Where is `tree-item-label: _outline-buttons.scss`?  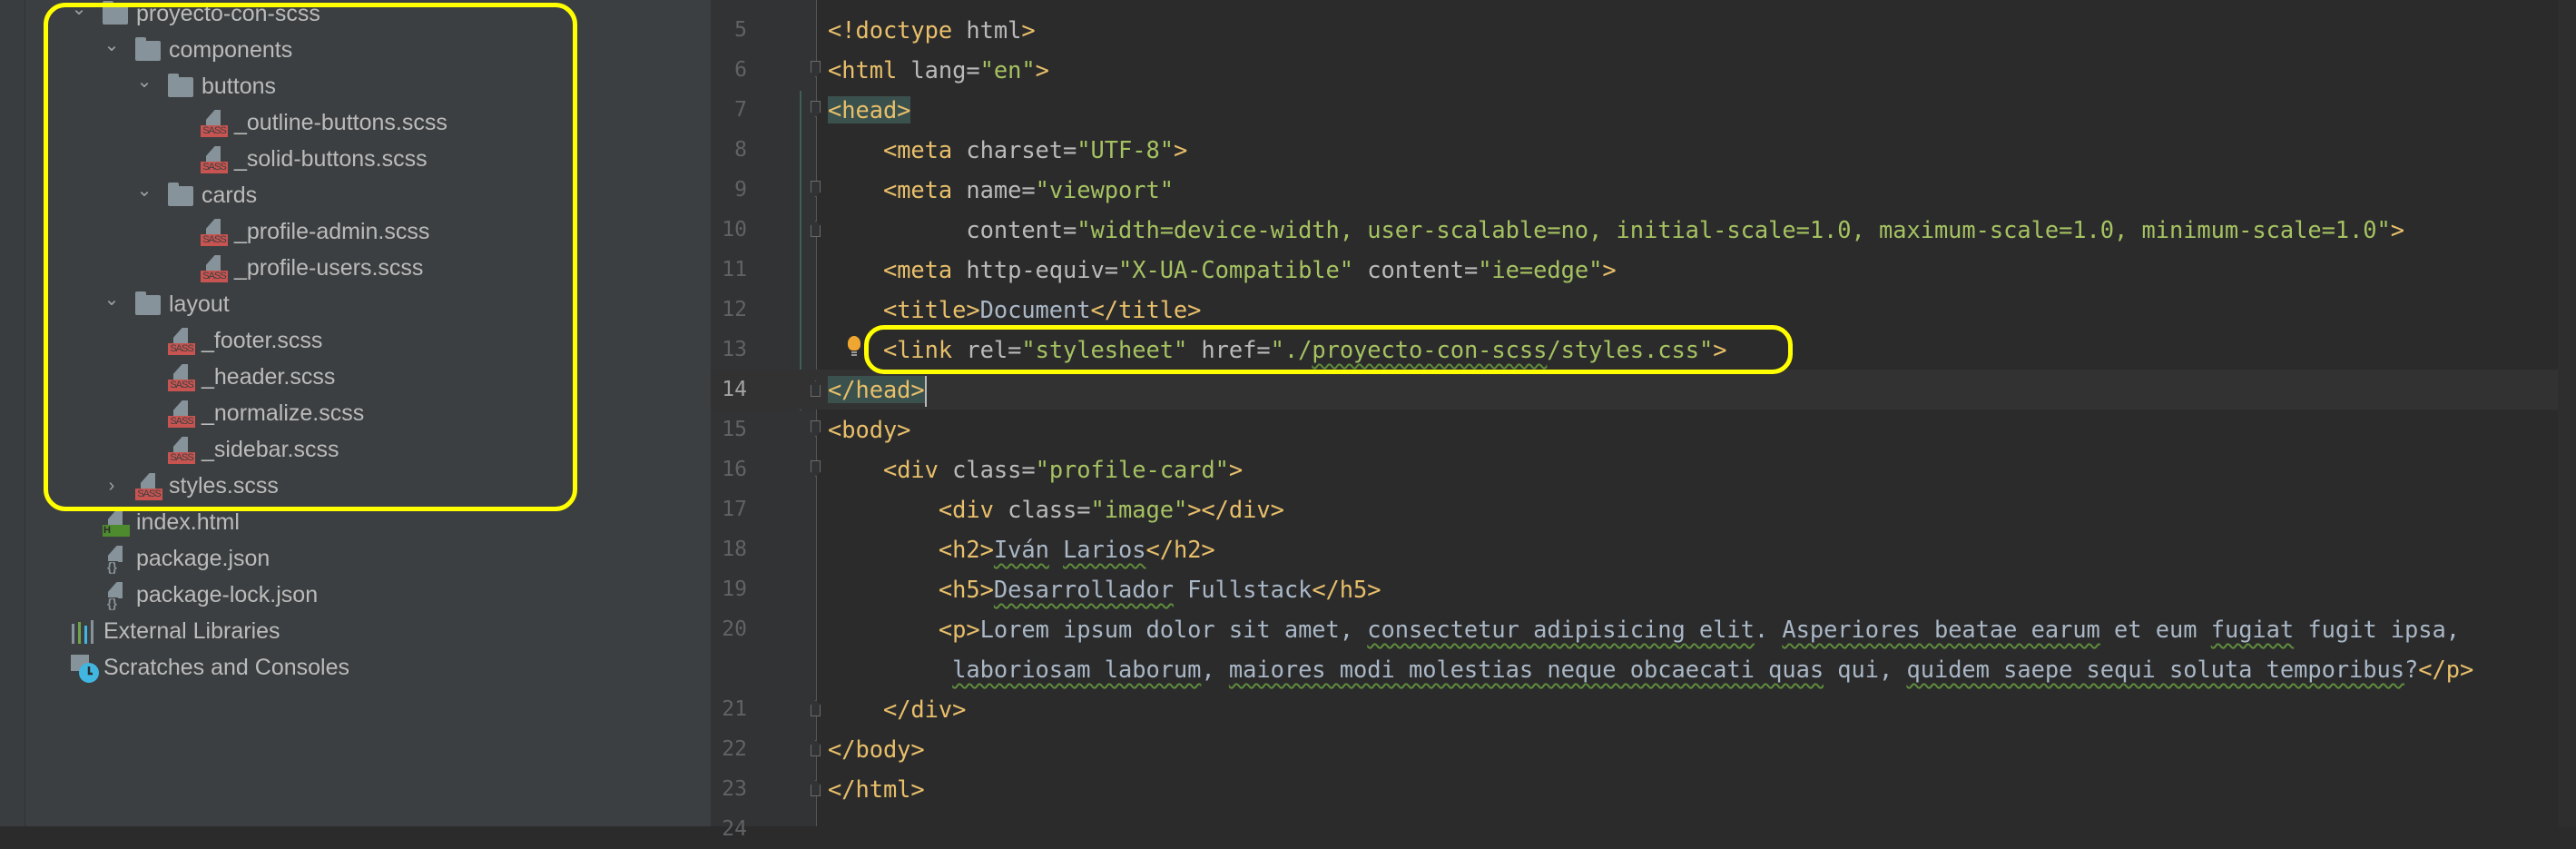
tree-item-label: _outline-buttons.scss is located at coordinates (340, 122).